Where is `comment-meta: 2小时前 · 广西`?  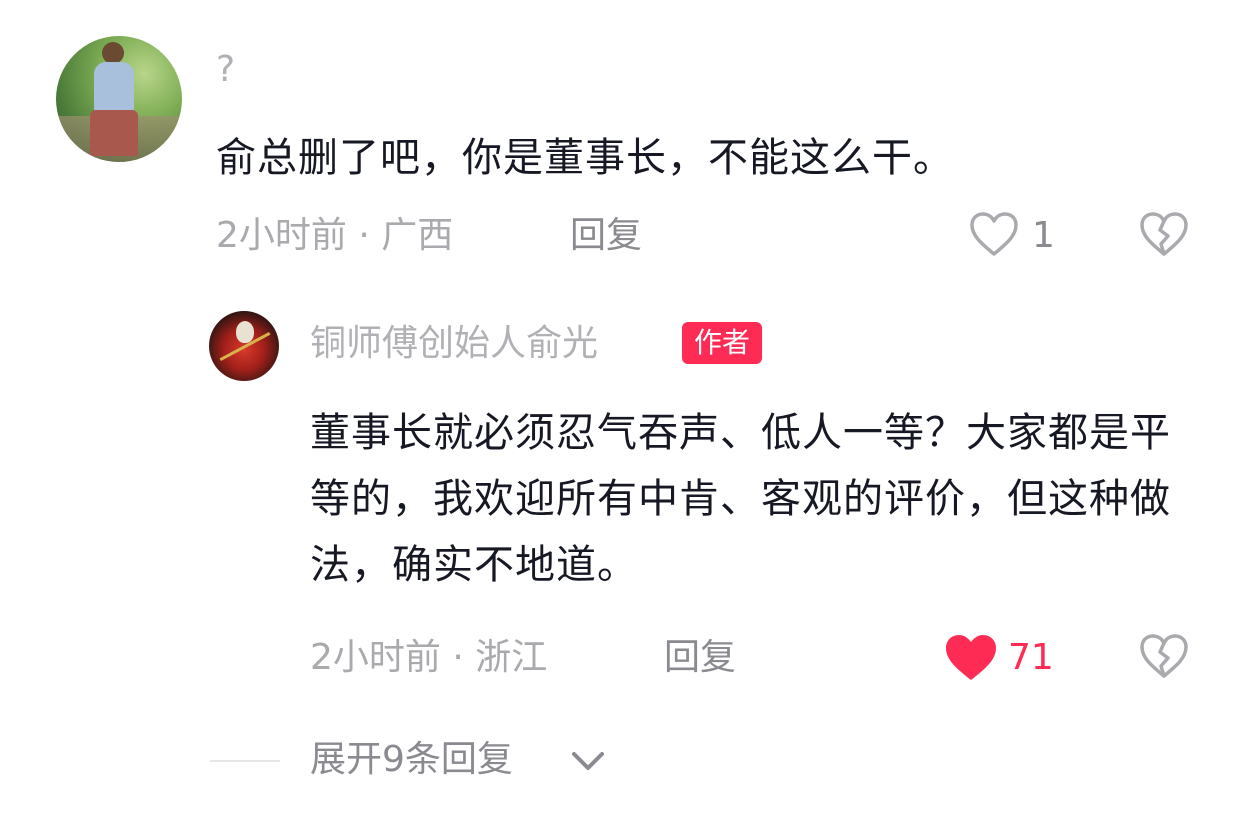 comment-meta: 2小时前 · 广西 is located at coordinates (335, 235).